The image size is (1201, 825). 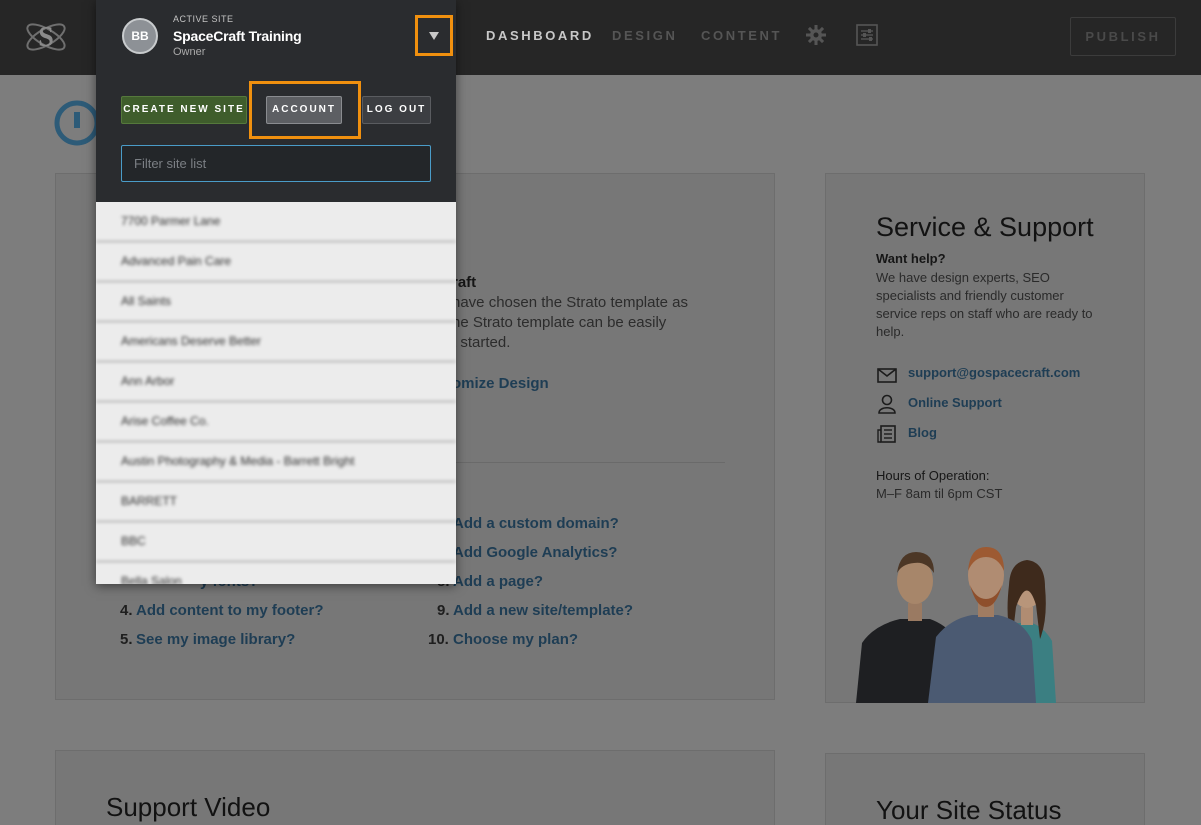 What do you see at coordinates (500, 383) in the screenshot?
I see `customize-design-link: omize Design` at bounding box center [500, 383].